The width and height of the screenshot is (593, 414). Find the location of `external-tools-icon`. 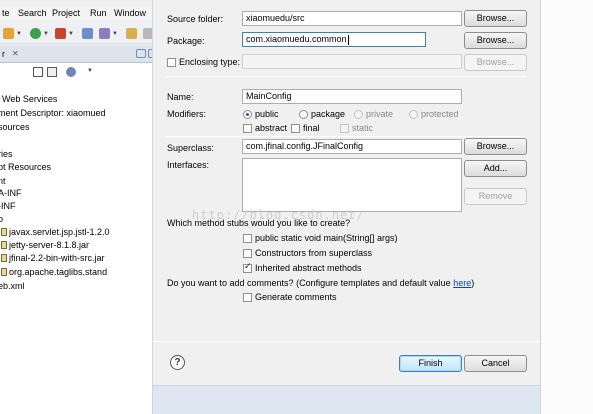

external-tools-icon is located at coordinates (60, 33).